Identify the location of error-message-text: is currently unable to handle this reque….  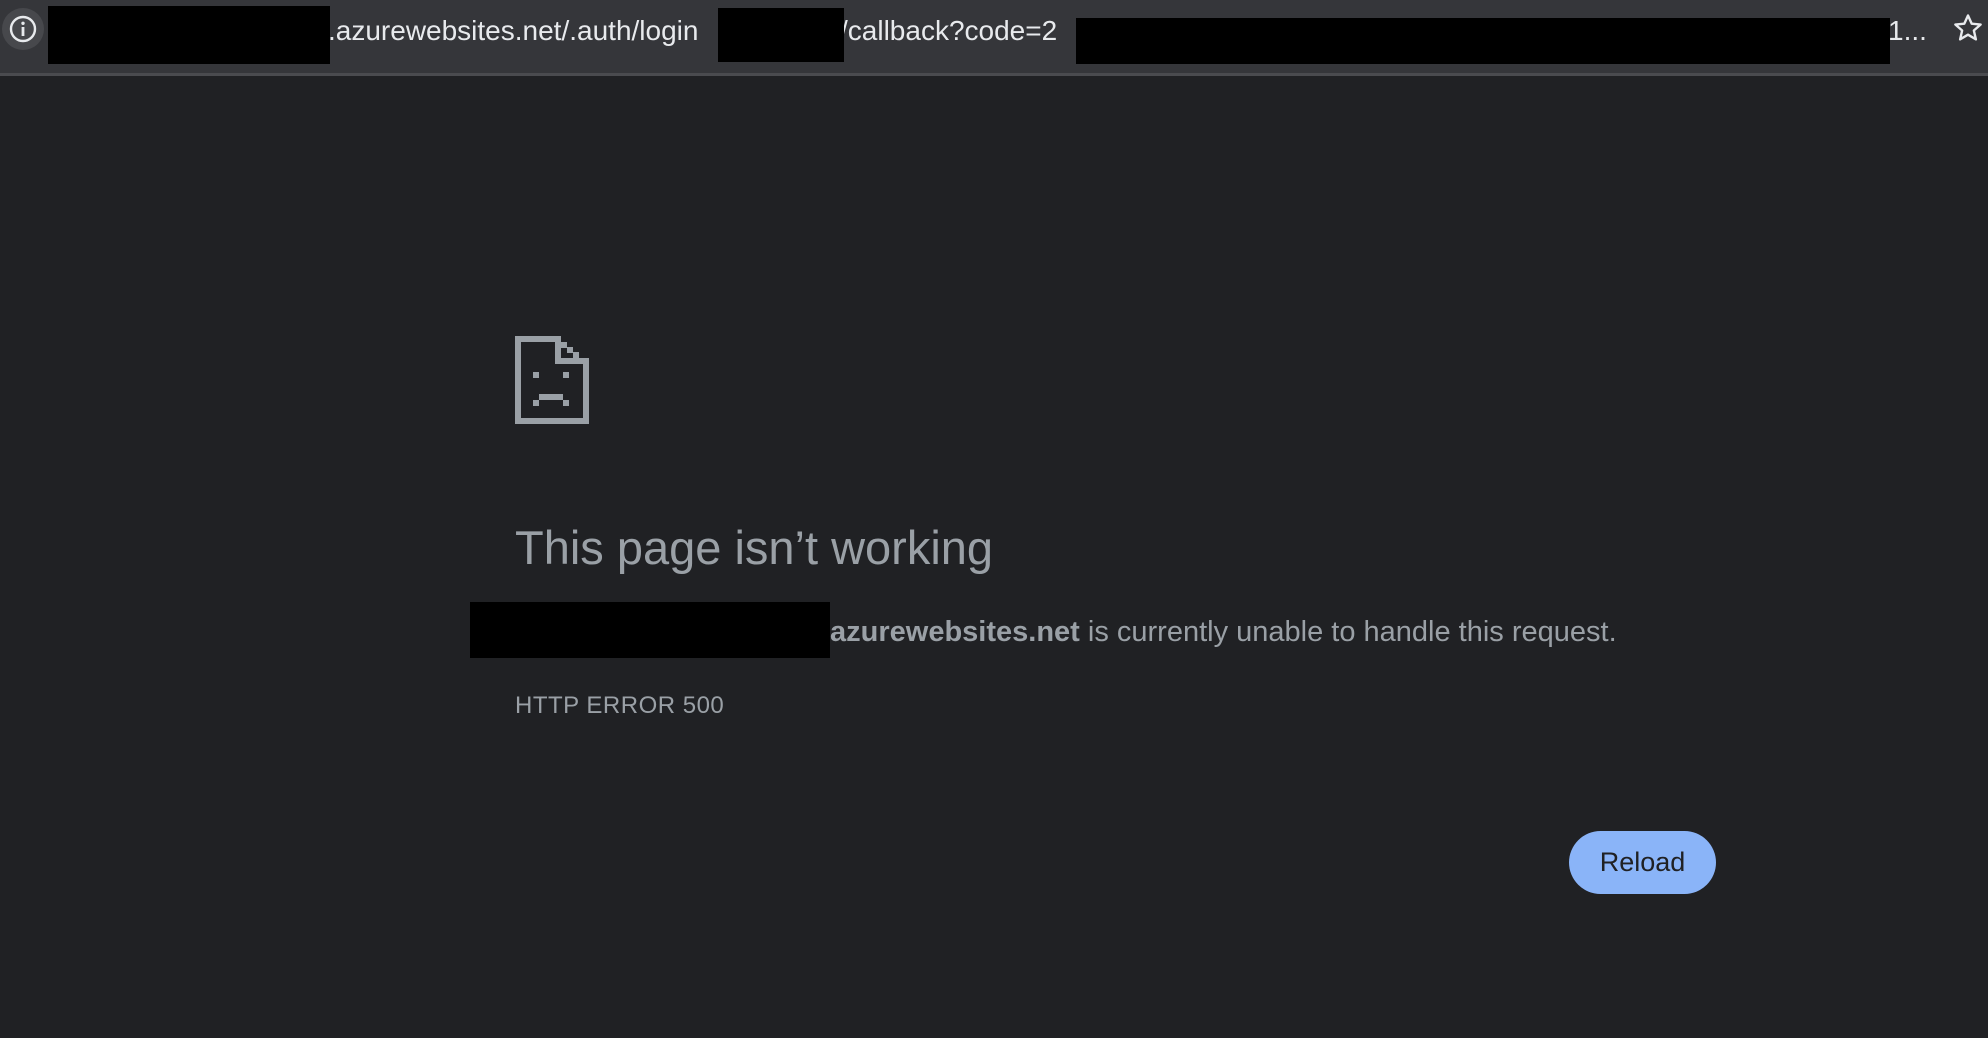
(1348, 632).